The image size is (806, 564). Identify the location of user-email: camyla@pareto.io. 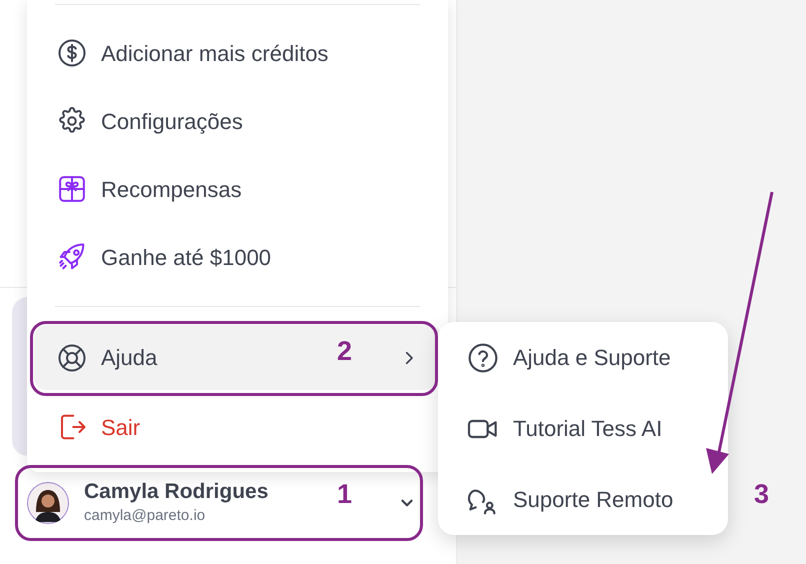
(145, 516).